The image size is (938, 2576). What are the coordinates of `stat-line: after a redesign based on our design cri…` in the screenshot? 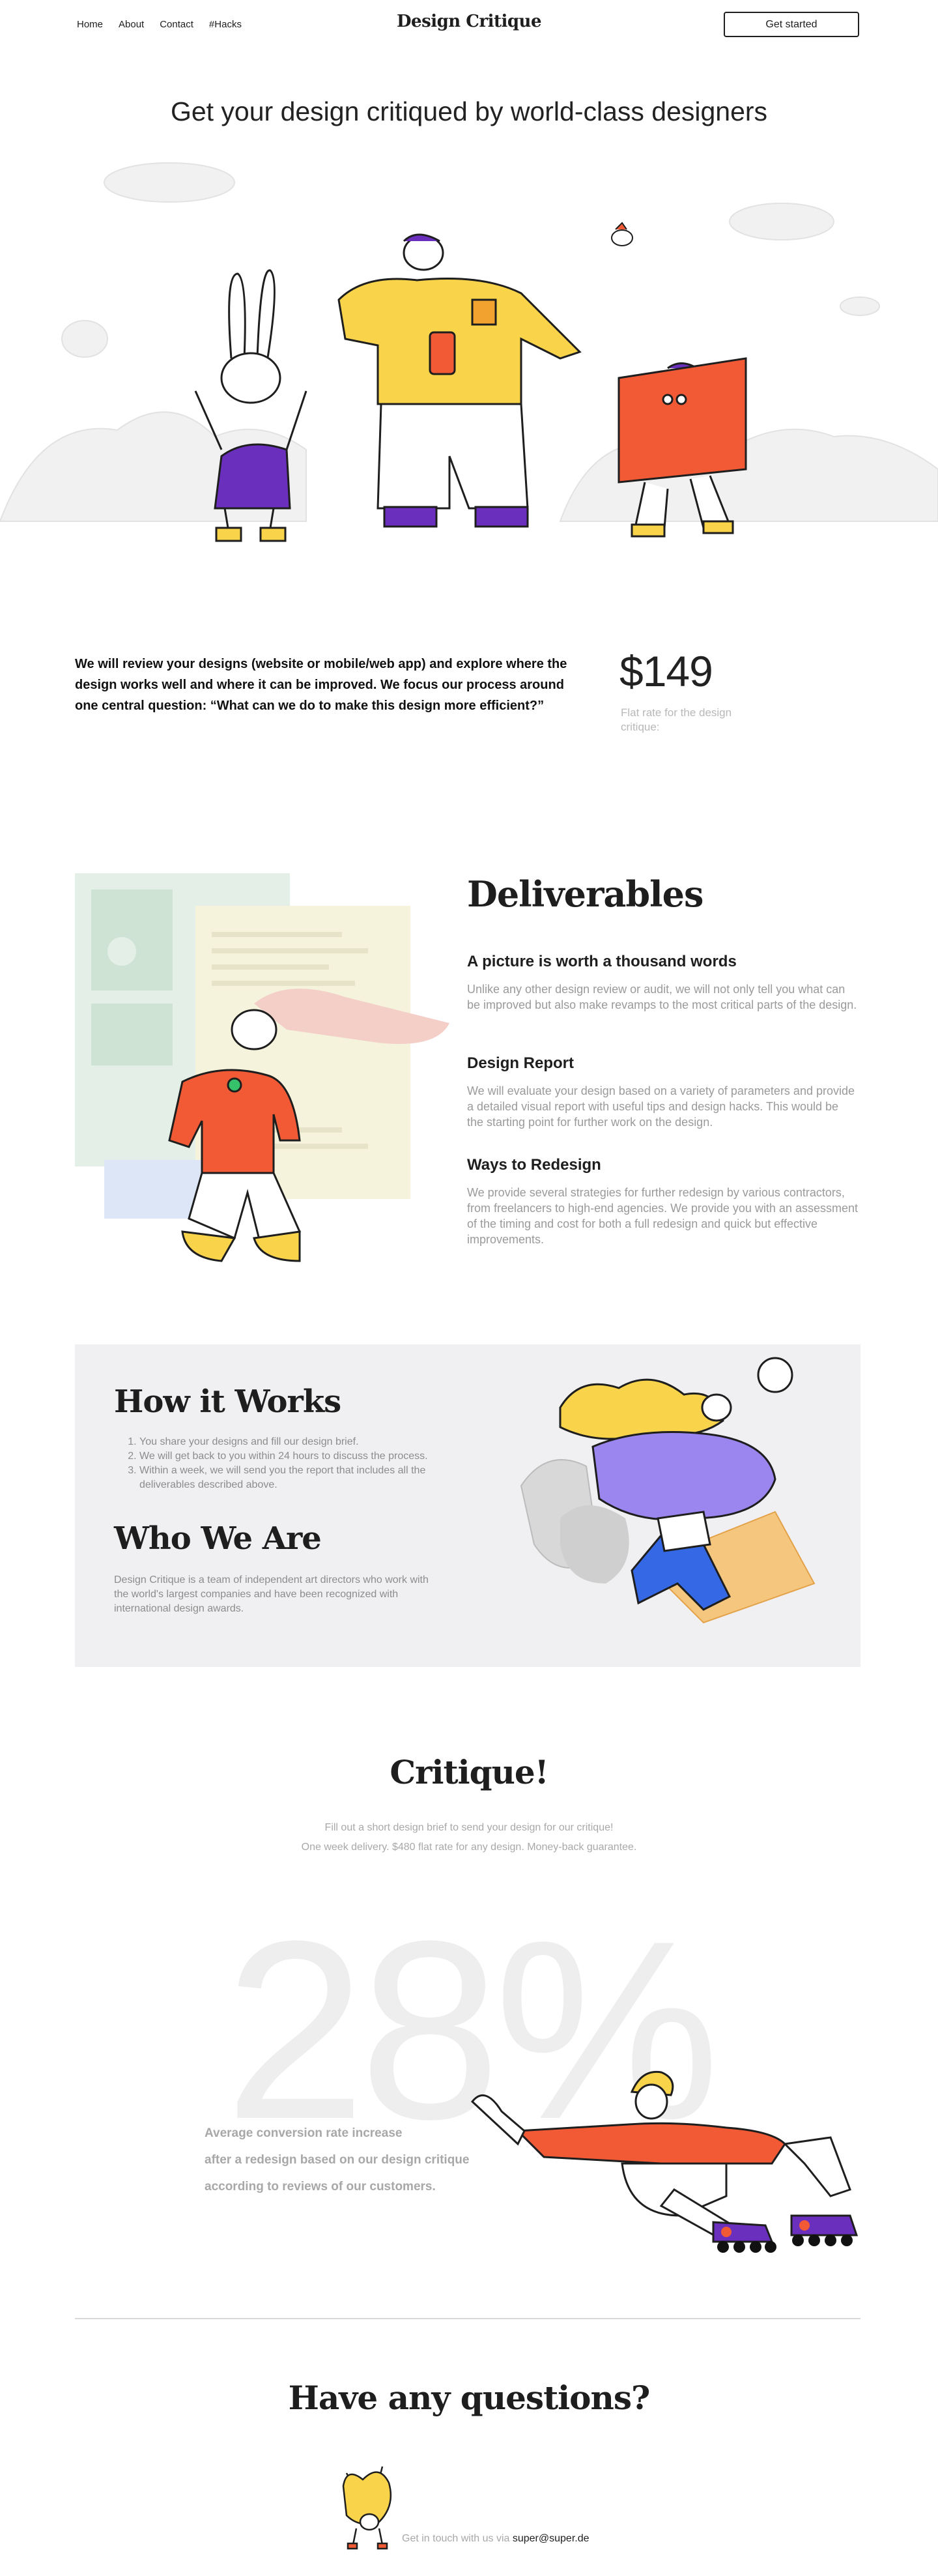 It's located at (338, 2160).